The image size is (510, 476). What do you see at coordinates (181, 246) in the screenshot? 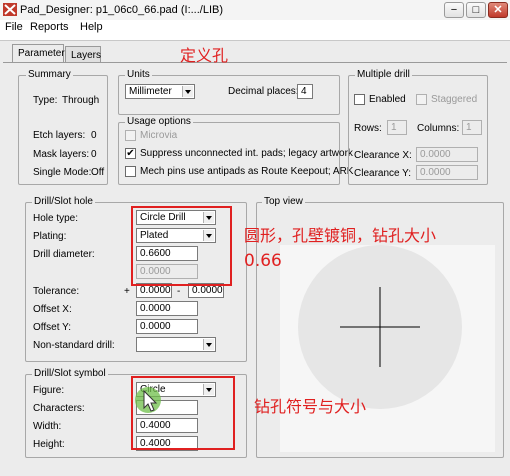
I see `hole-settings-highlight` at bounding box center [181, 246].